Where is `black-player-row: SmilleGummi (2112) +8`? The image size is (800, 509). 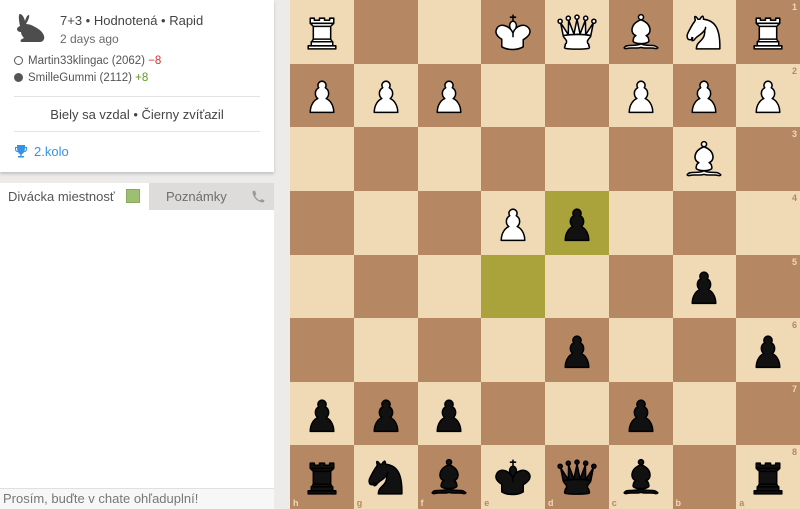
black-player-row: SmilleGummi (2112) +8 is located at coordinates (81, 78).